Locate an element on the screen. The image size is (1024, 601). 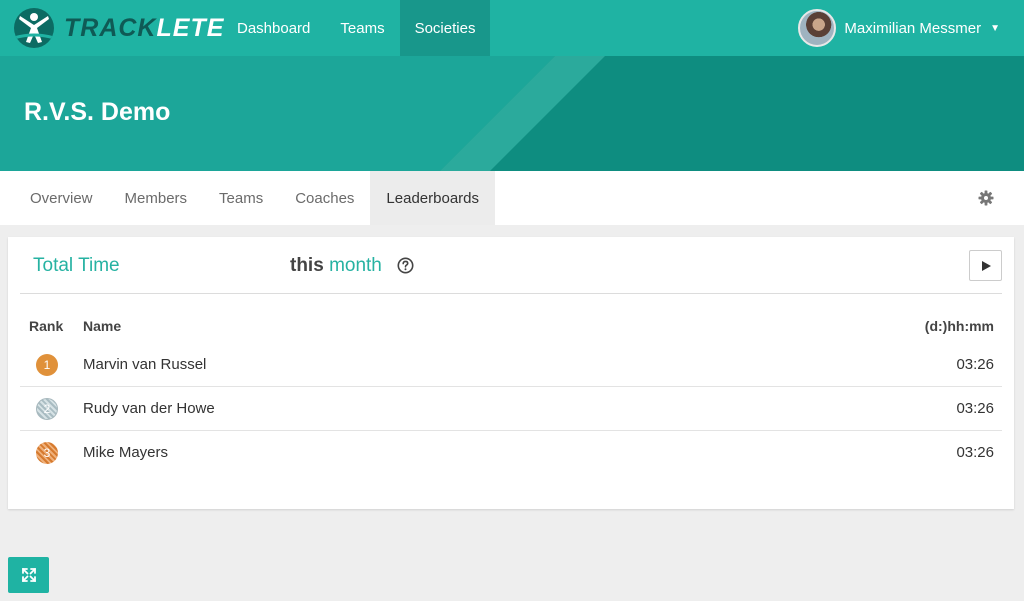
tab-overview: Overview is located at coordinates (54, 198).